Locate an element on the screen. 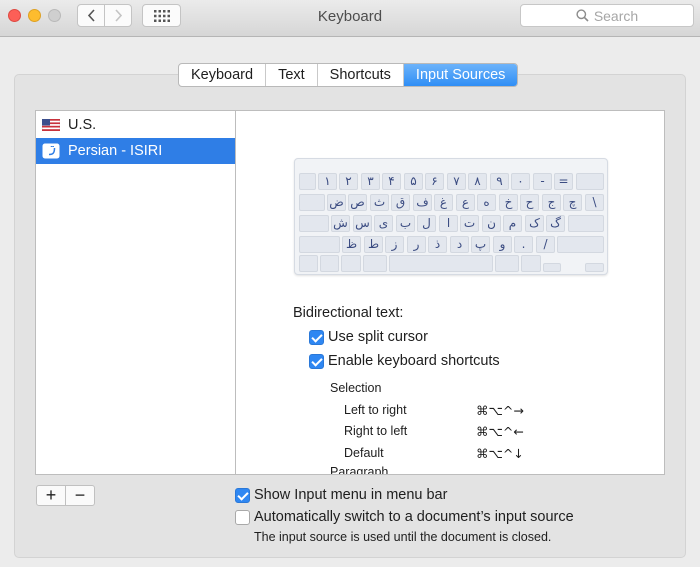  enable-keyboard-shortcuts-label: Enable keyboard shortcuts is located at coordinates (414, 361).